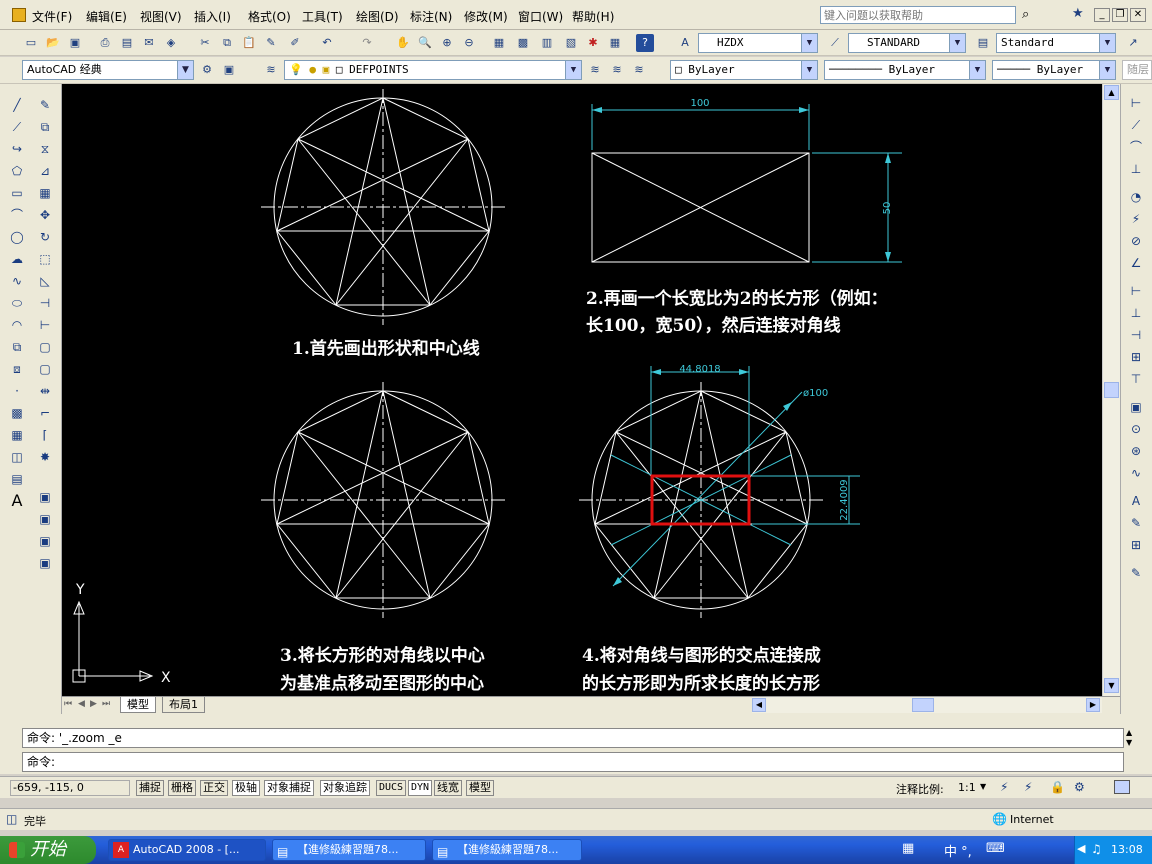 The height and width of the screenshot is (864, 1152). Describe the element at coordinates (45, 171) in the screenshot. I see `offset-icon: ⊿` at that location.